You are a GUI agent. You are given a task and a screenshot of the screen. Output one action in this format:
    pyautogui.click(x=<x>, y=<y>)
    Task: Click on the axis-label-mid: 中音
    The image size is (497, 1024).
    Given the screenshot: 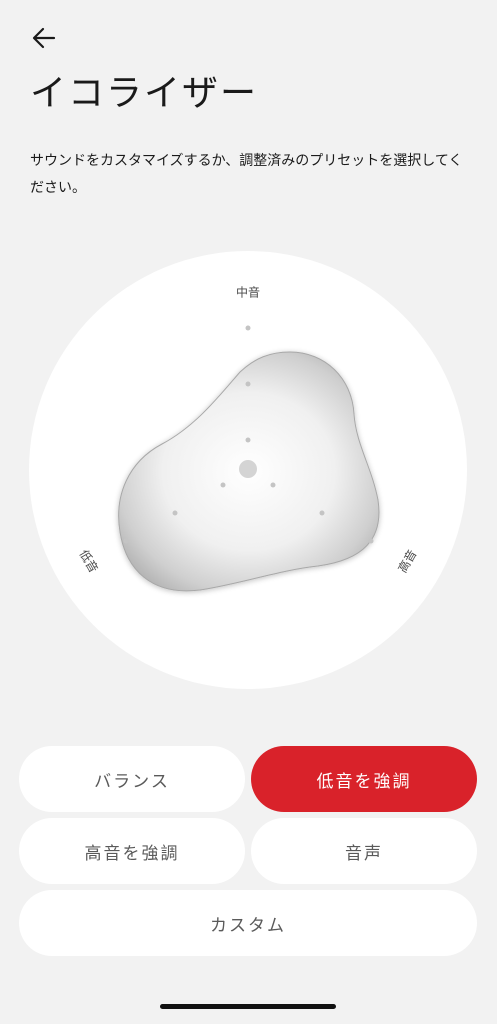 What is the action you would take?
    pyautogui.click(x=248, y=292)
    